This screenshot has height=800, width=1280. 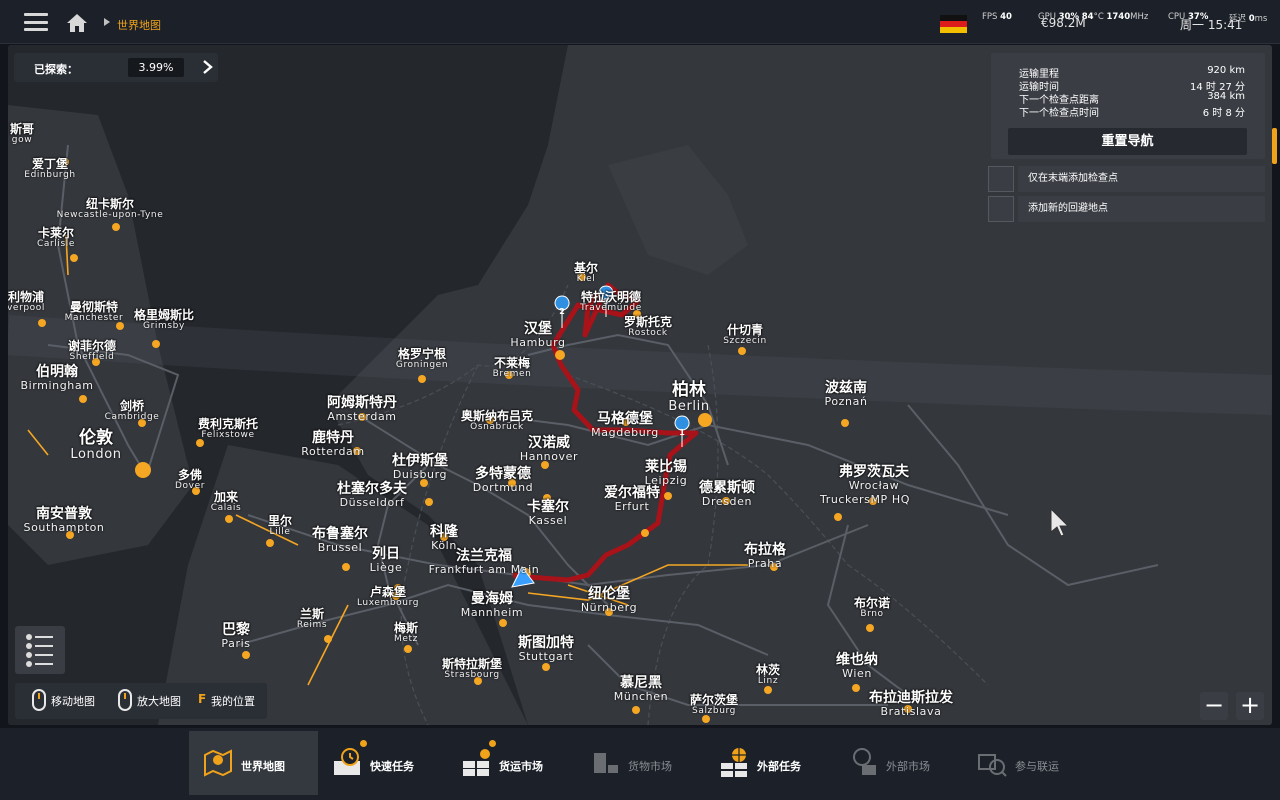 What do you see at coordinates (865, 499) in the screenshot?
I see `city-label: TruckersMP HQ` at bounding box center [865, 499].